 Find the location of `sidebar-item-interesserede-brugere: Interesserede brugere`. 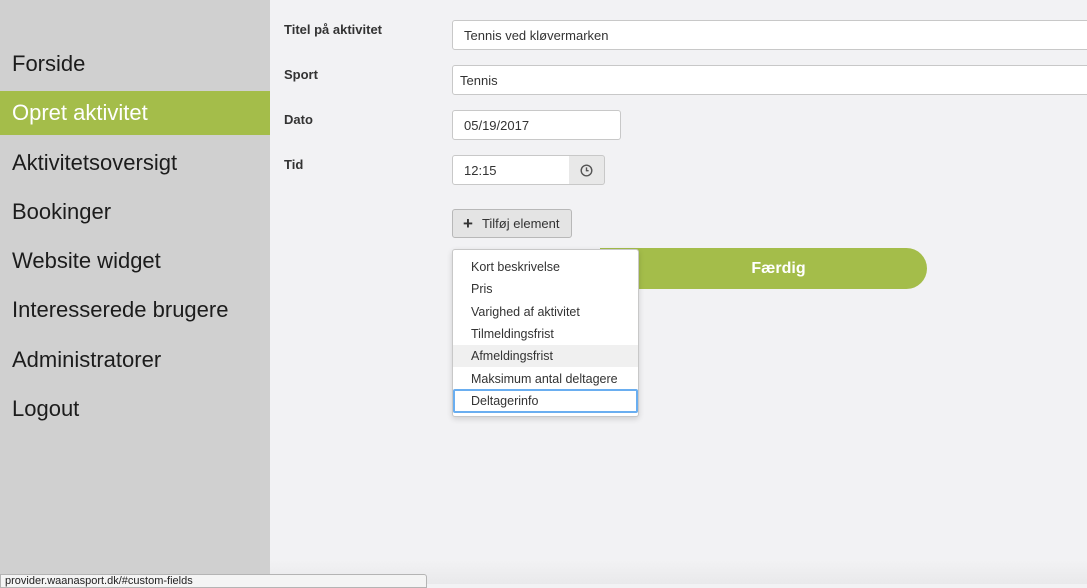

sidebar-item-interesserede-brugere: Interesserede brugere is located at coordinates (135, 310).